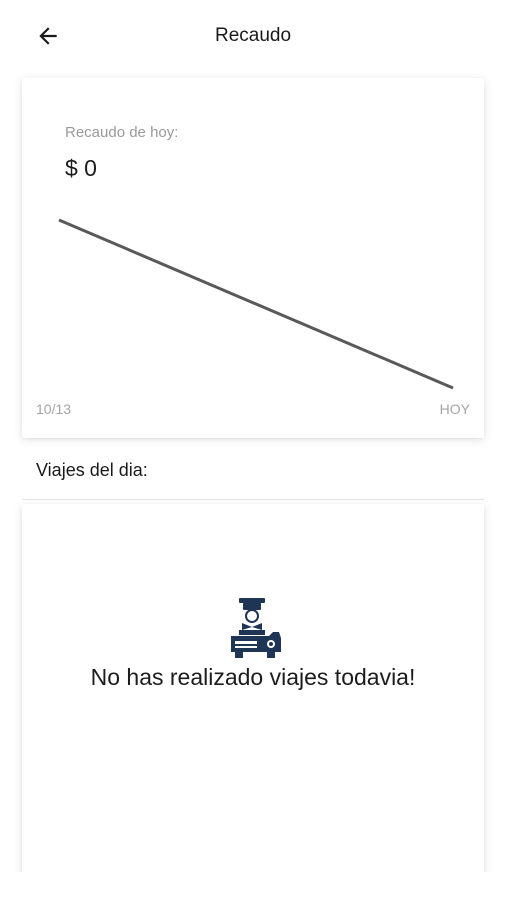 This screenshot has height=900, width=506. What do you see at coordinates (253, 886) in the screenshot?
I see `bottom-bar` at bounding box center [253, 886].